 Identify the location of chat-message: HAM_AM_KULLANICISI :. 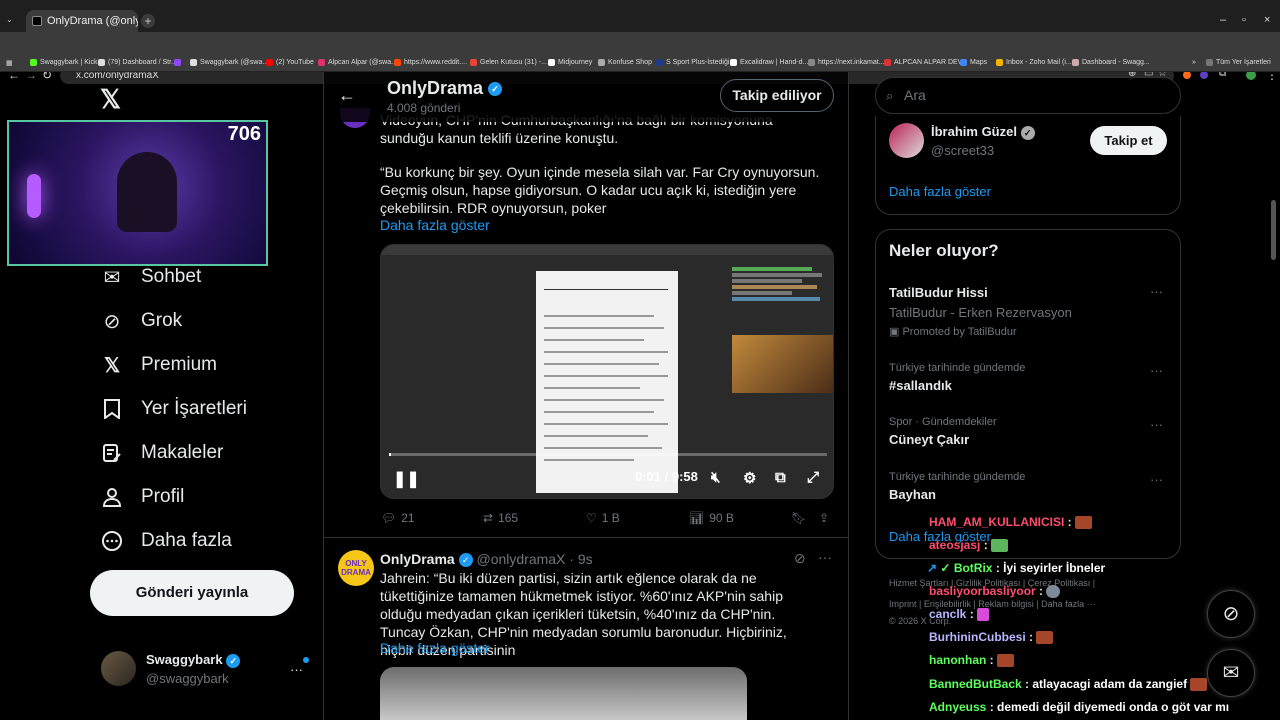
(1011, 522).